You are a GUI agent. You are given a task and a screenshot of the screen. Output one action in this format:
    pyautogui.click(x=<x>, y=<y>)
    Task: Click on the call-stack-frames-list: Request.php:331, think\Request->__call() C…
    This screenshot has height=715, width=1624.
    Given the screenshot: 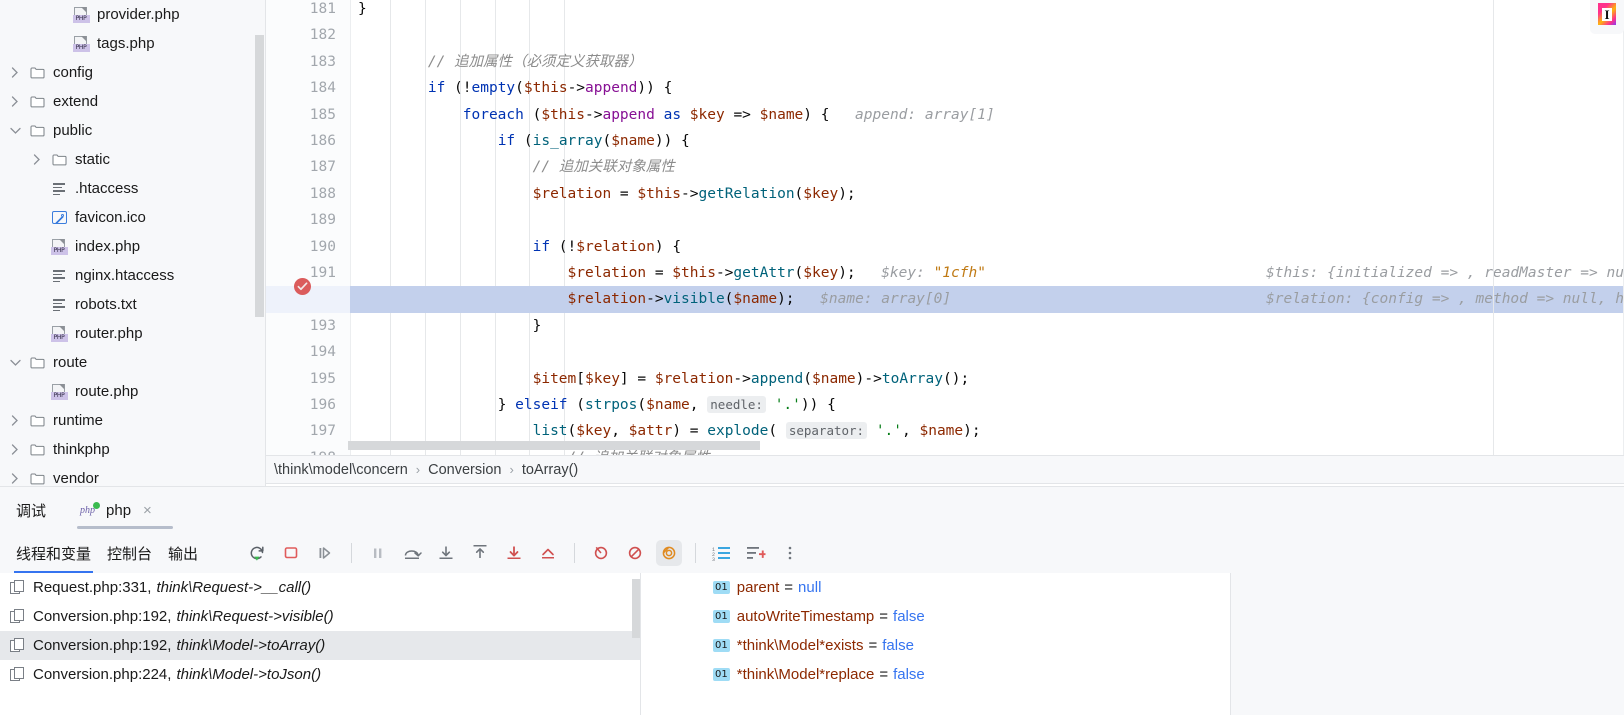 What is the action you would take?
    pyautogui.click(x=320, y=644)
    